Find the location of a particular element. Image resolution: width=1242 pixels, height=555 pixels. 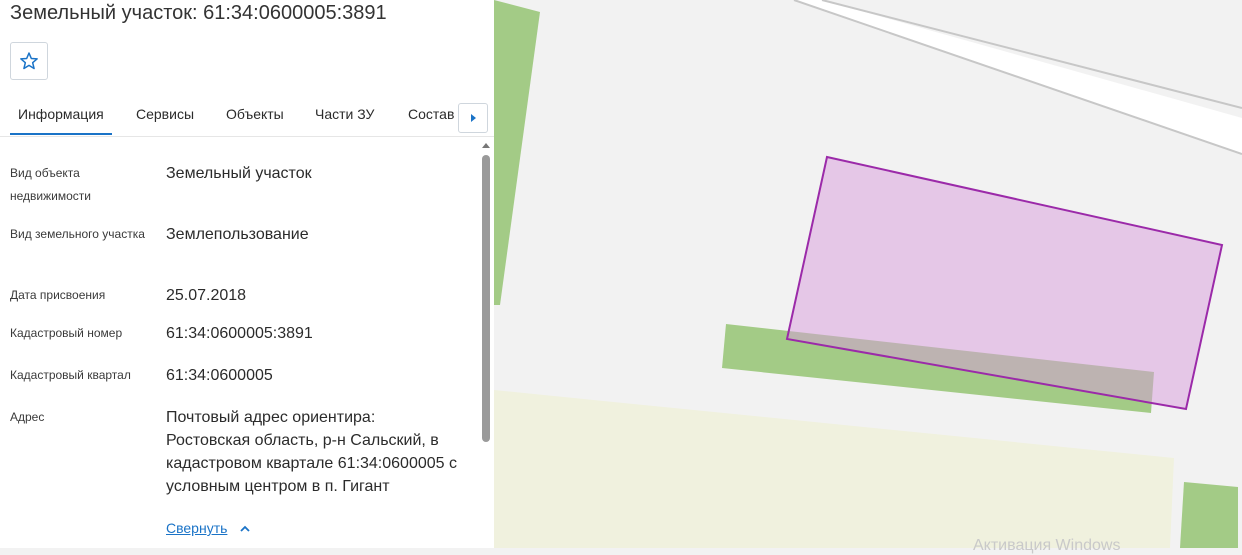

tabs-next-button is located at coordinates (473, 118).